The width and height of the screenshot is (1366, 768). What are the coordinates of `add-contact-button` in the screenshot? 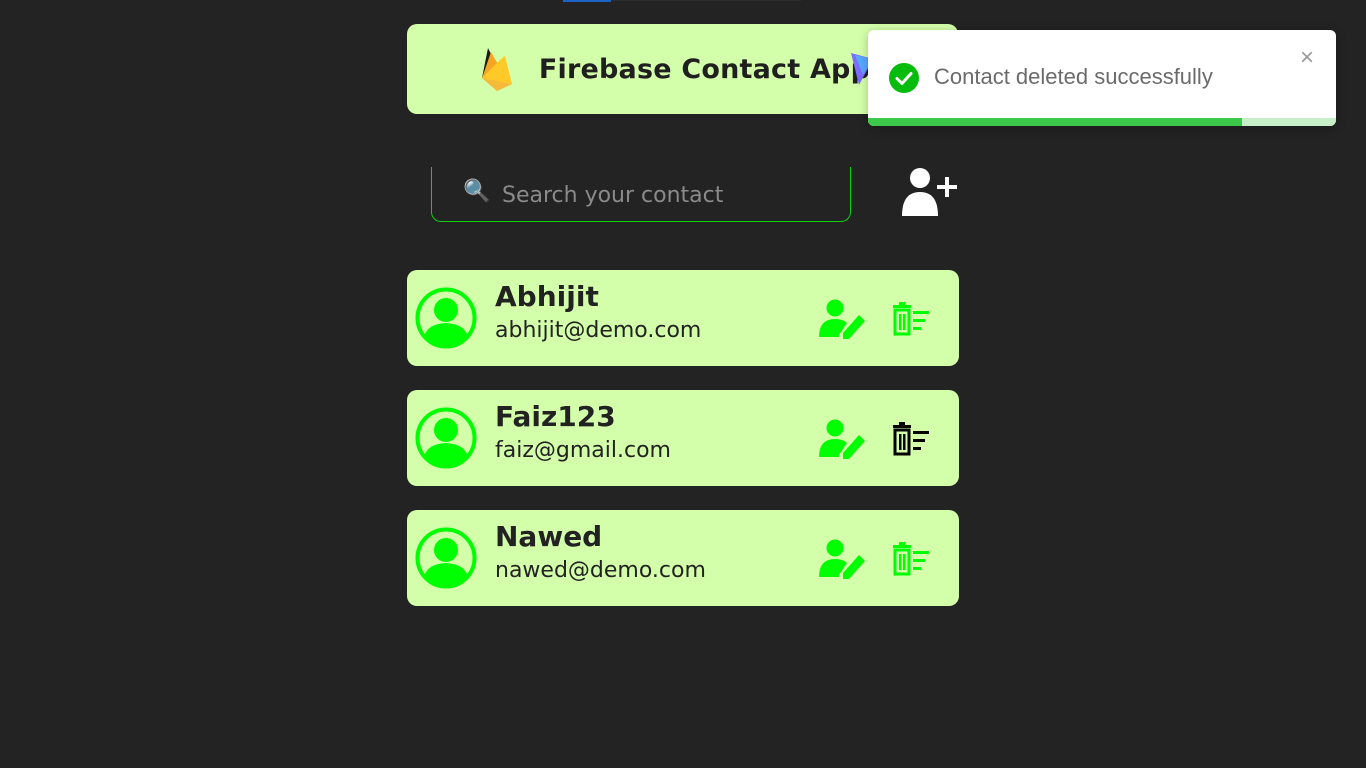 It's located at (929, 192).